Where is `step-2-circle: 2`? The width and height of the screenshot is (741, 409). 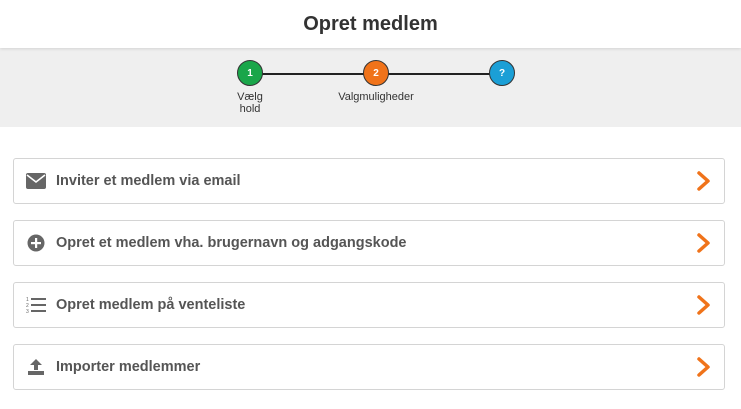 step-2-circle: 2 is located at coordinates (376, 73).